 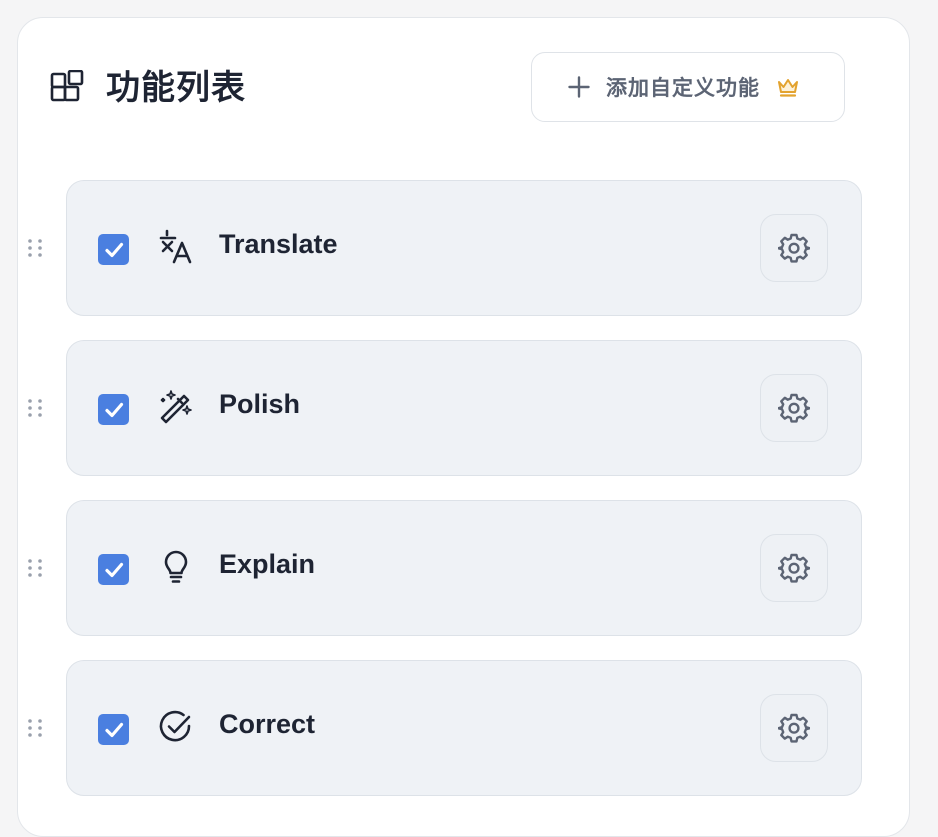 What do you see at coordinates (278, 244) in the screenshot?
I see `feature-label: Translate` at bounding box center [278, 244].